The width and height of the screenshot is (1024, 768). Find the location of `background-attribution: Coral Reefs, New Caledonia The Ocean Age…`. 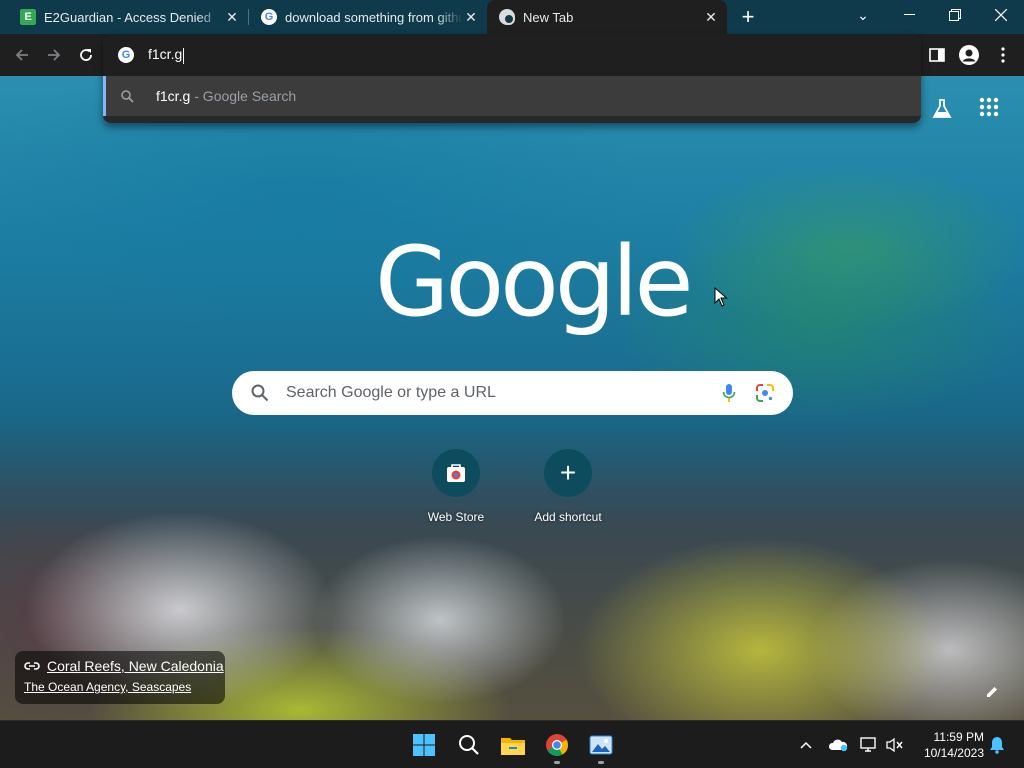

background-attribution: Coral Reefs, New Caledonia The Ocean Age… is located at coordinates (120, 677).